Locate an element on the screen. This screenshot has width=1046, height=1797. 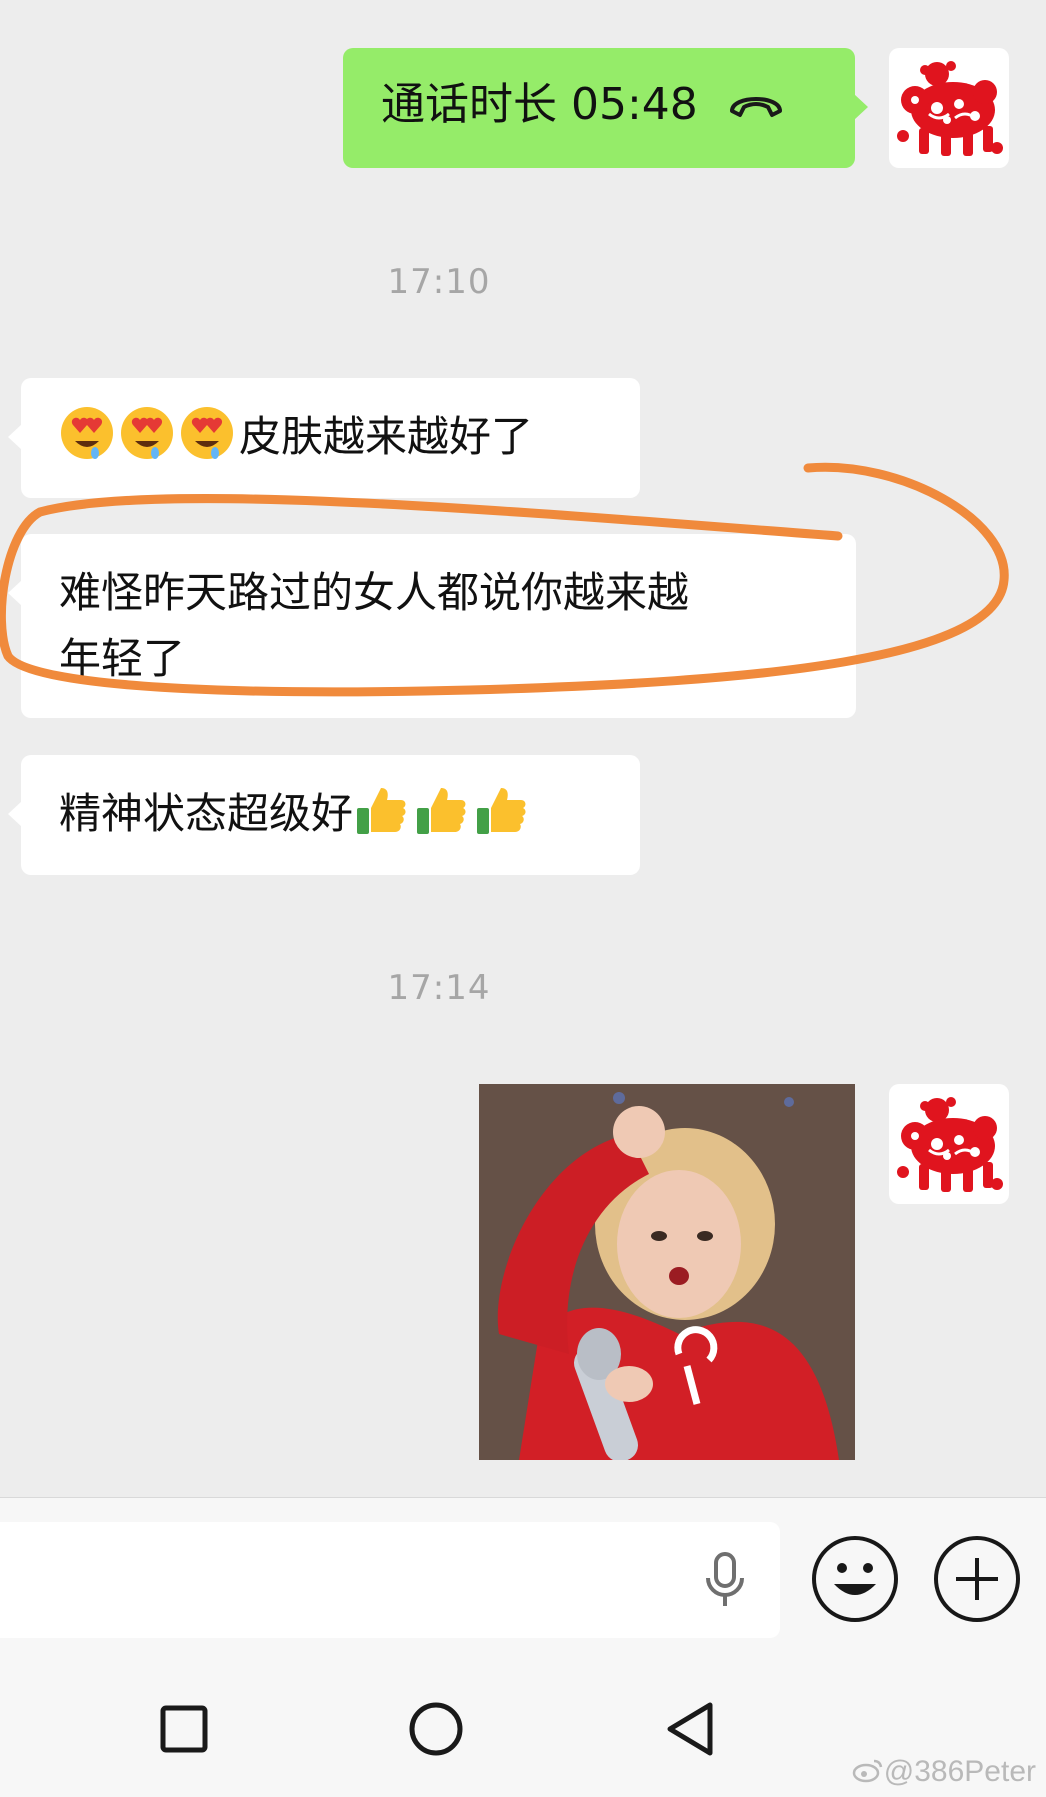
home-circle-icon is located at coordinates (436, 1729).